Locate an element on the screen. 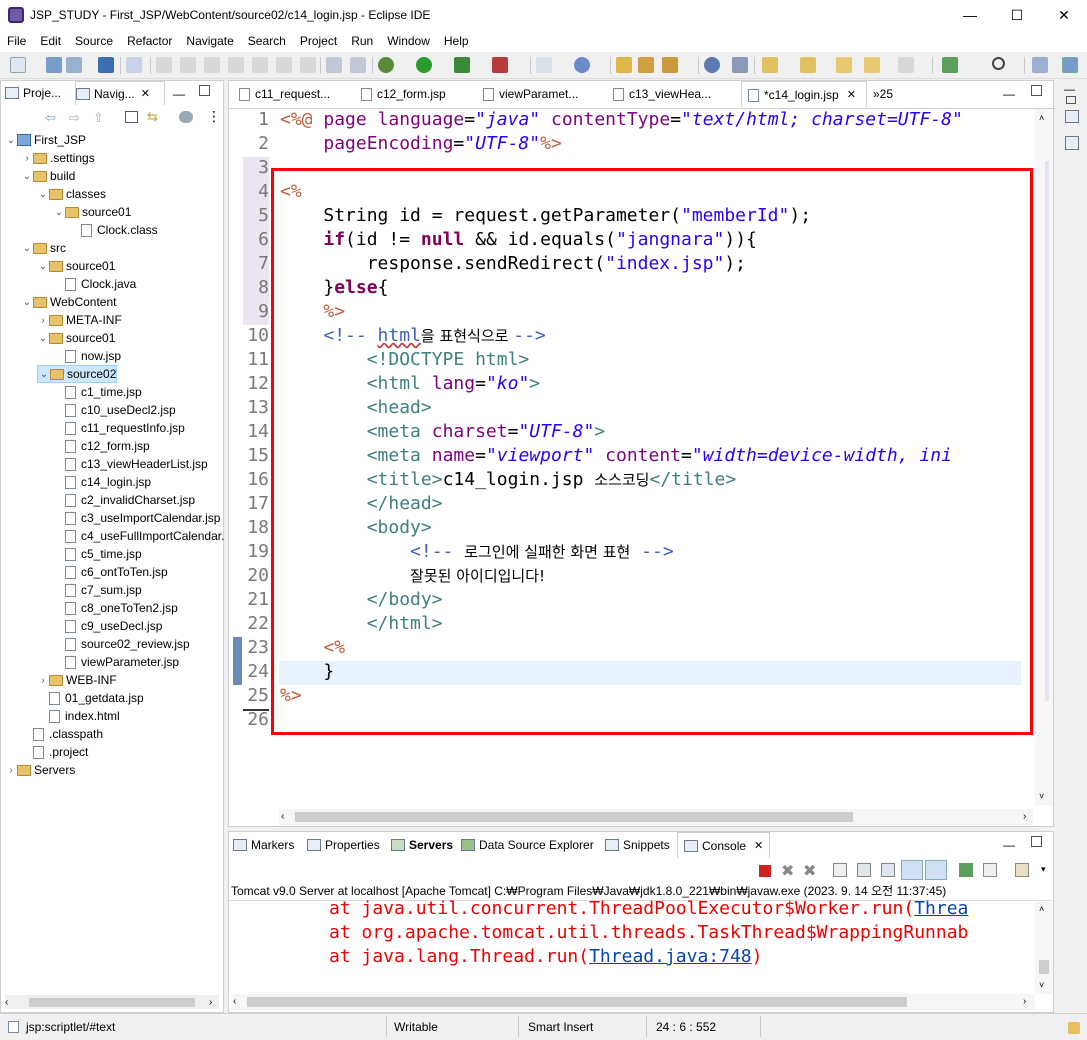 This screenshot has height=1040, width=1087. prev-annotation-icon is located at coordinates (808, 65).